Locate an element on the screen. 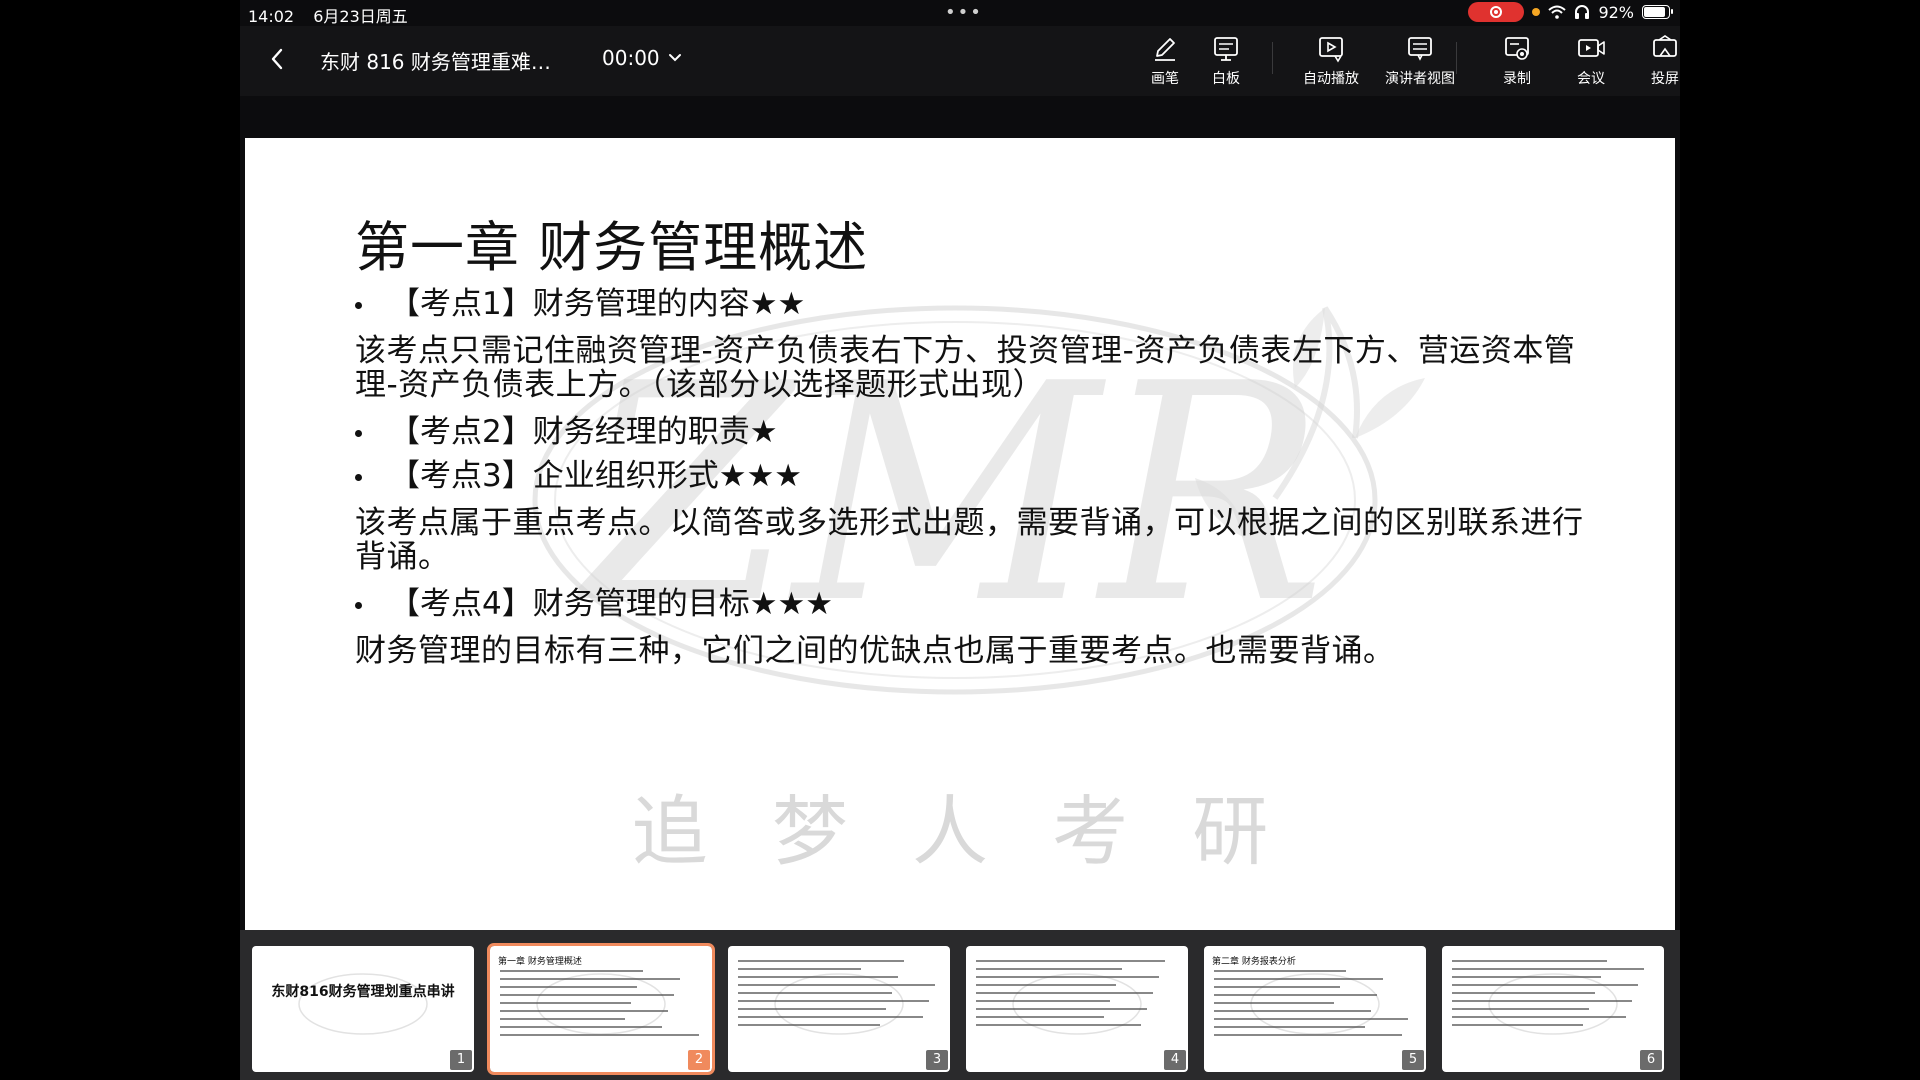 This screenshot has width=1920, height=1080. thumbnail-title: 第一章 财务管理概述 is located at coordinates (540, 962).